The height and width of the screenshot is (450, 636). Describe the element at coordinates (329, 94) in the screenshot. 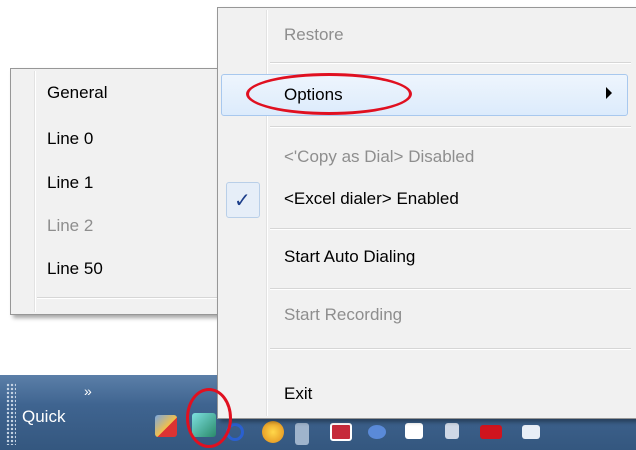

I see `options-annotation-ellipse` at that location.